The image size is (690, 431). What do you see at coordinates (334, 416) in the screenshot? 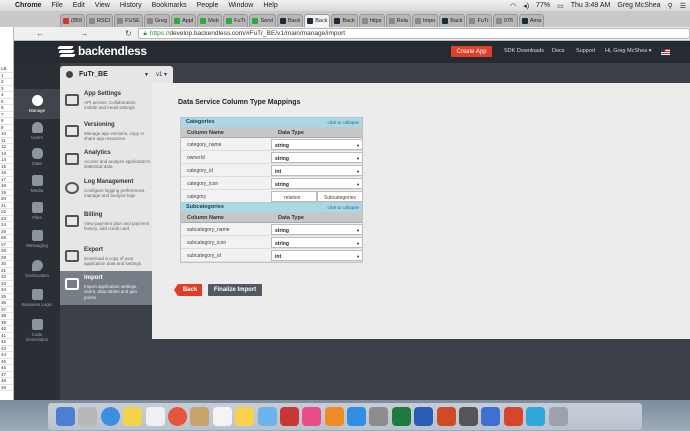
I see `ibooks-icon` at bounding box center [334, 416].